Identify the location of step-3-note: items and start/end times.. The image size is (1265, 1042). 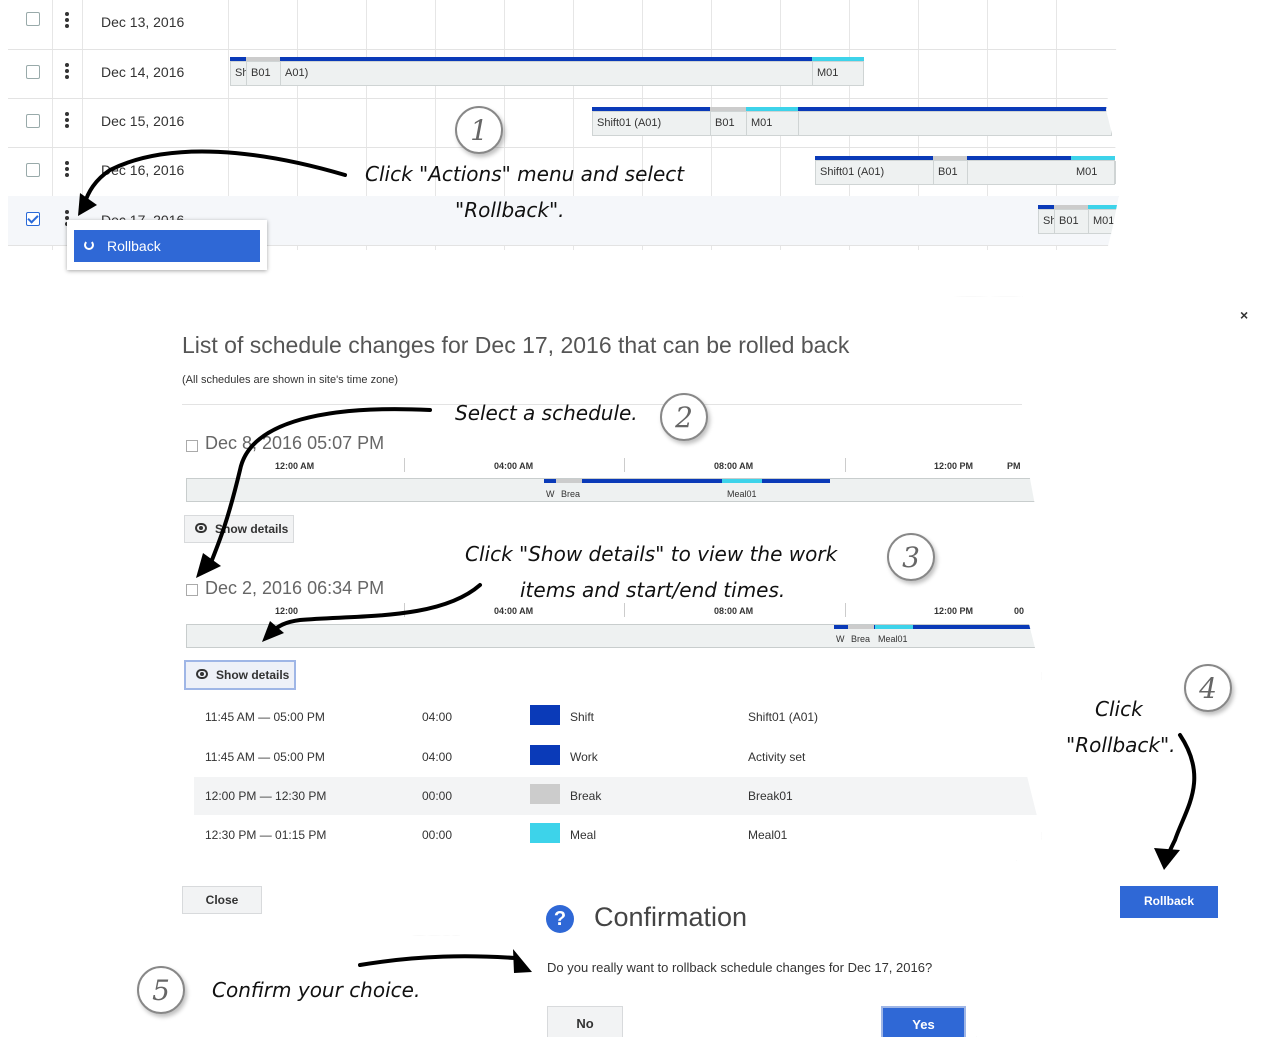
(653, 590).